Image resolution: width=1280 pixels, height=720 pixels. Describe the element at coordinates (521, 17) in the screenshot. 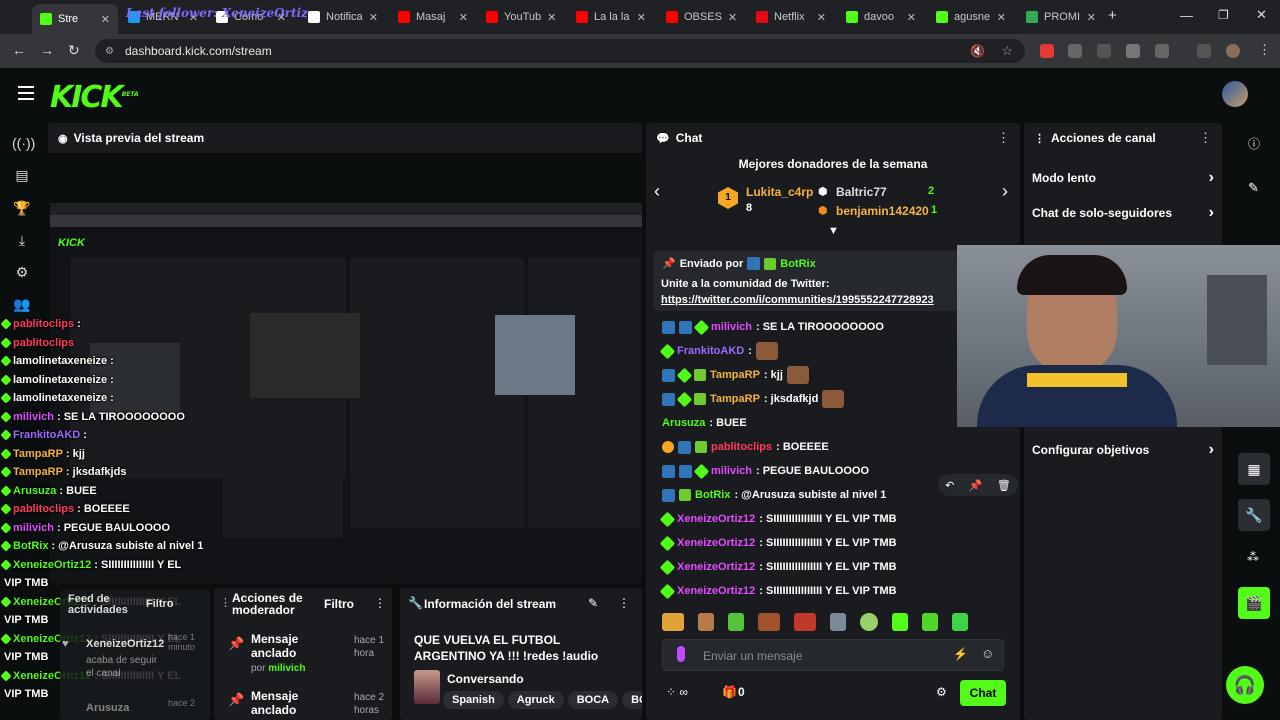

I see `browser-tab: YouTub ✕` at that location.